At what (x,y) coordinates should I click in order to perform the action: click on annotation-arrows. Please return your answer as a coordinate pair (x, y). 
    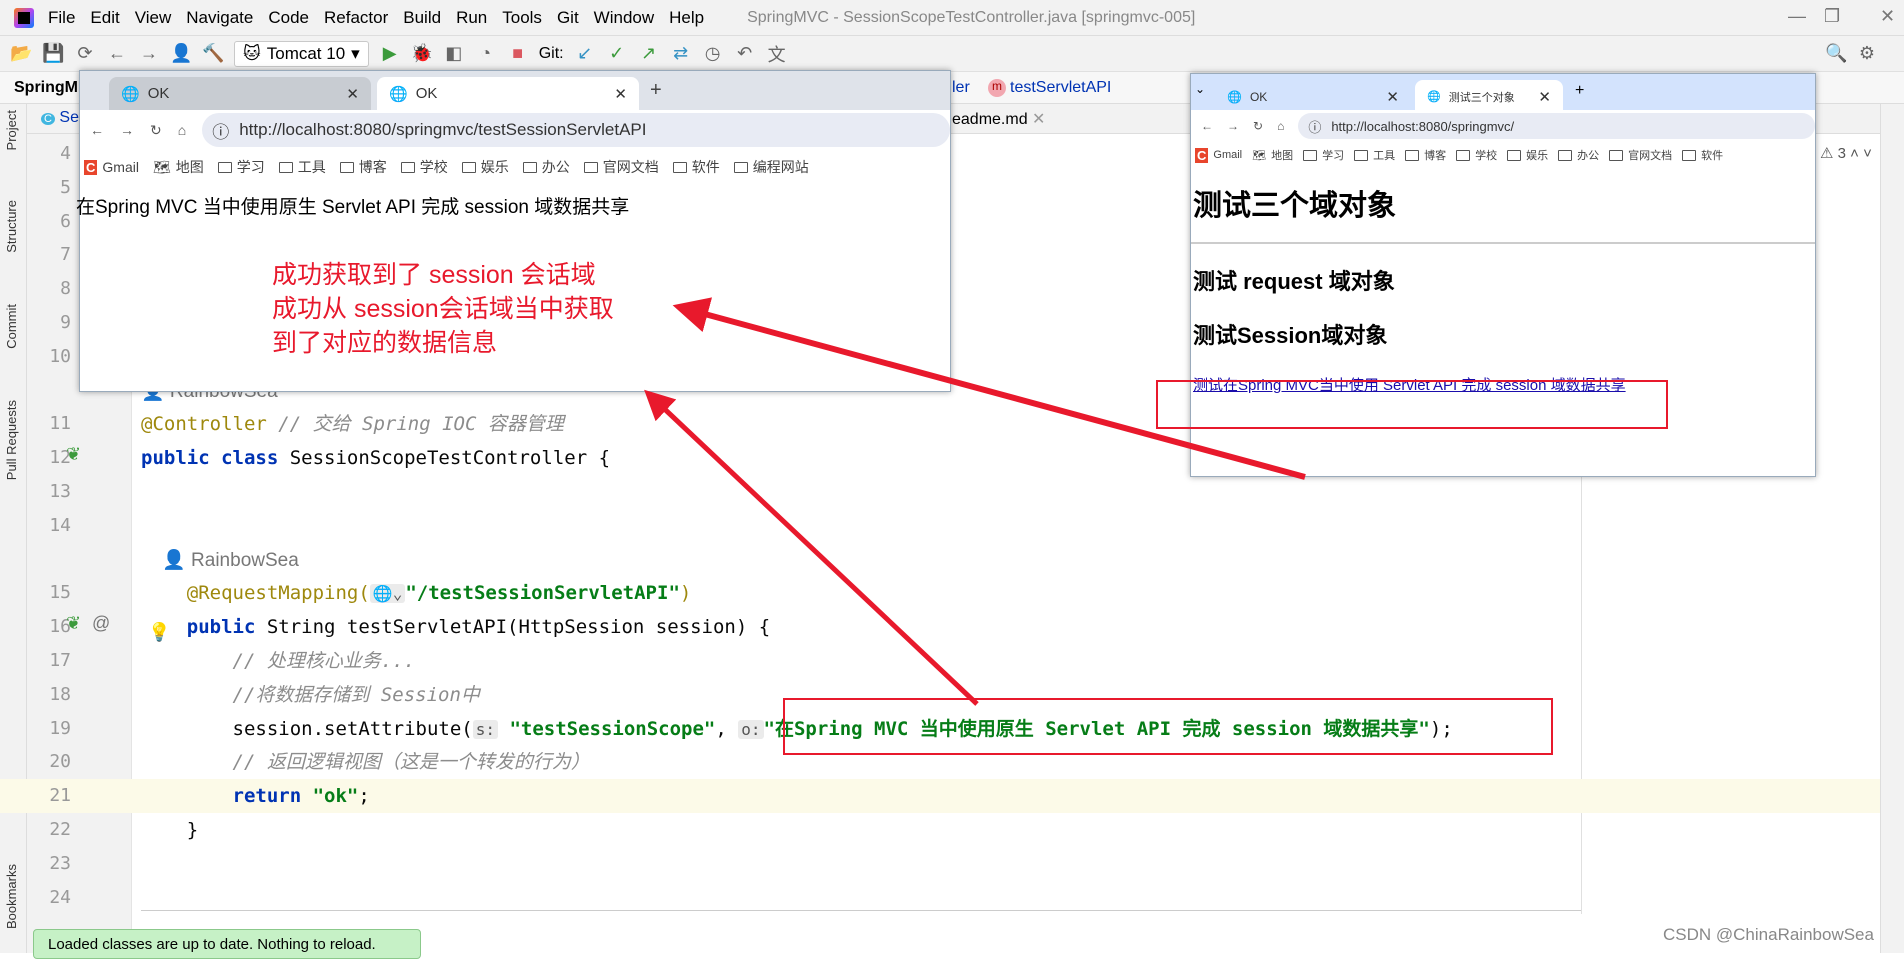
    Looking at the image, I should click on (975, 501).